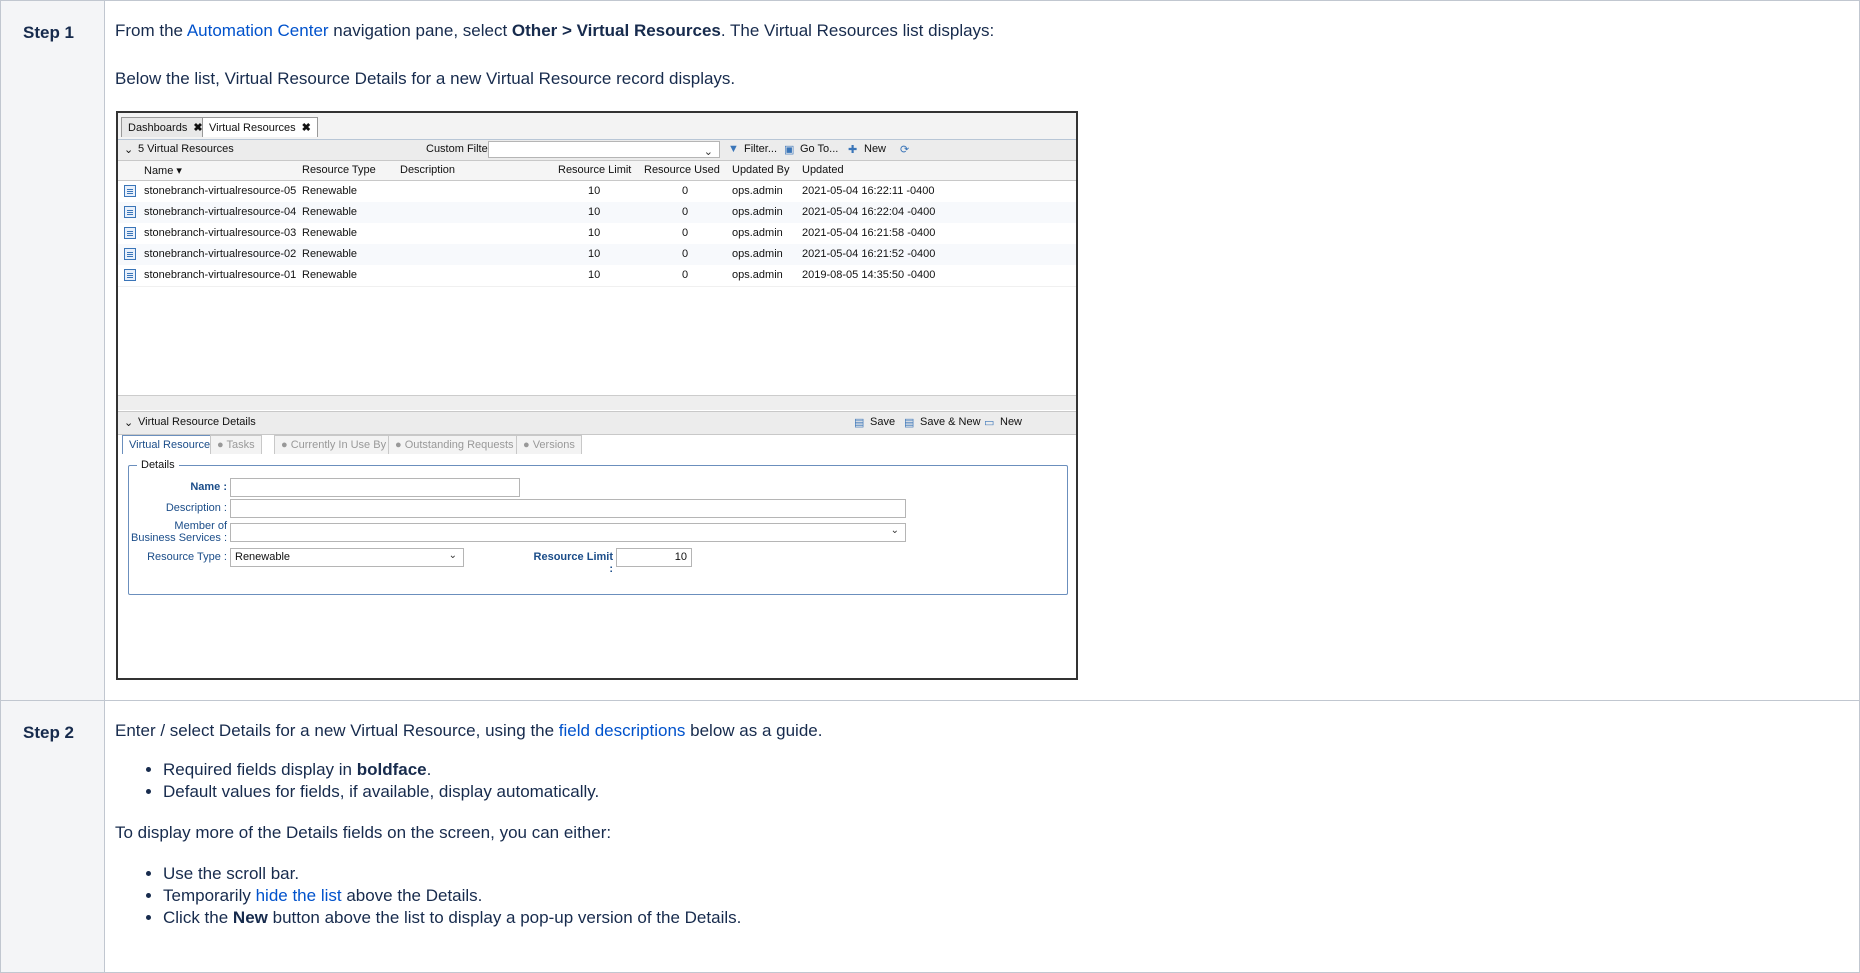  Describe the element at coordinates (412, 895) in the screenshot. I see `text: above the Details.` at that location.